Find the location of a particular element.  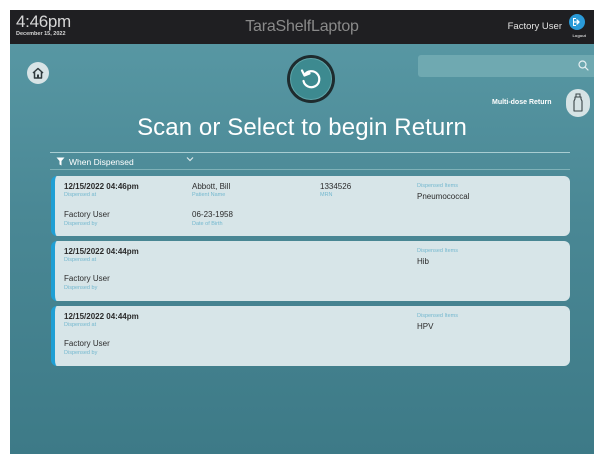

multidose-label: Multi-dose Return is located at coordinates (522, 102).